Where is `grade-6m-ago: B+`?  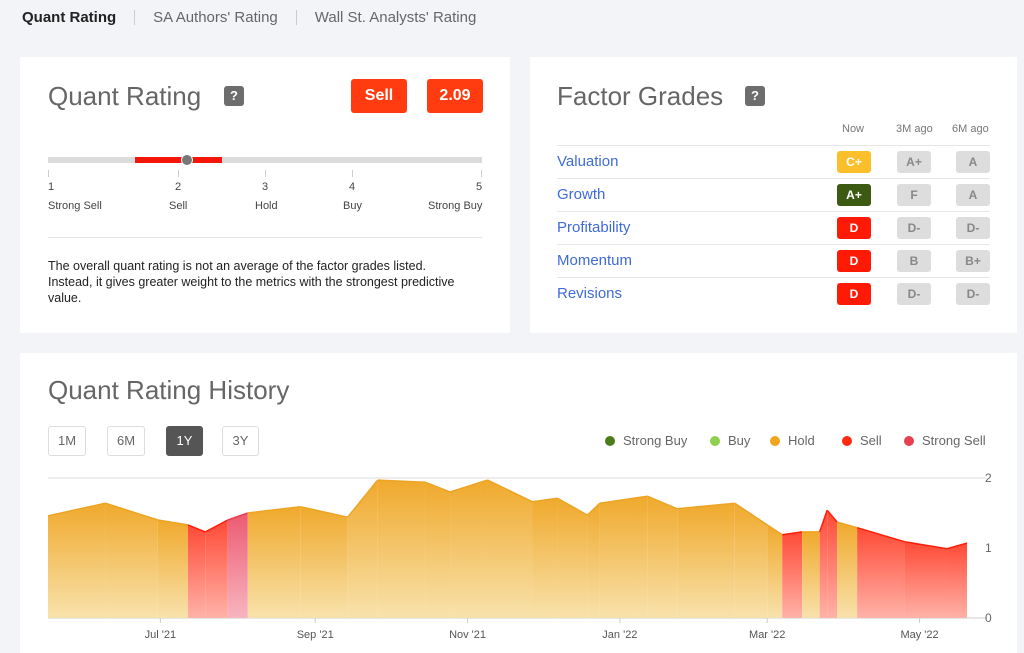 grade-6m-ago: B+ is located at coordinates (973, 261).